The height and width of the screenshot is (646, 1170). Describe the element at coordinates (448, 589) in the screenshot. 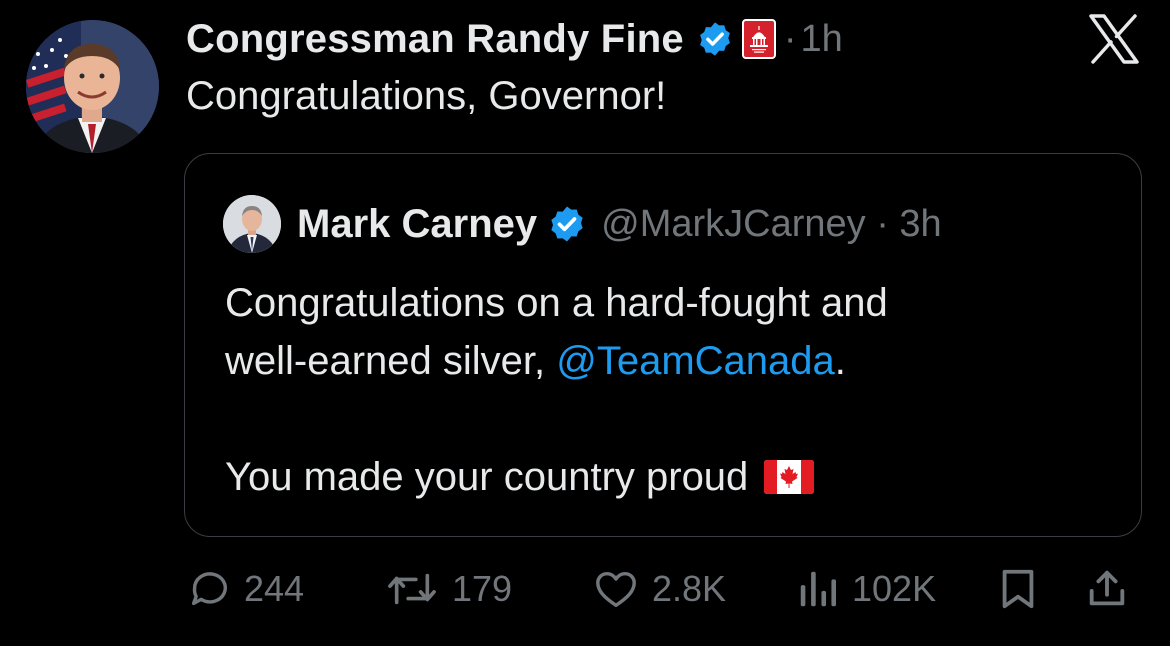

I see `repost-button: 179` at that location.